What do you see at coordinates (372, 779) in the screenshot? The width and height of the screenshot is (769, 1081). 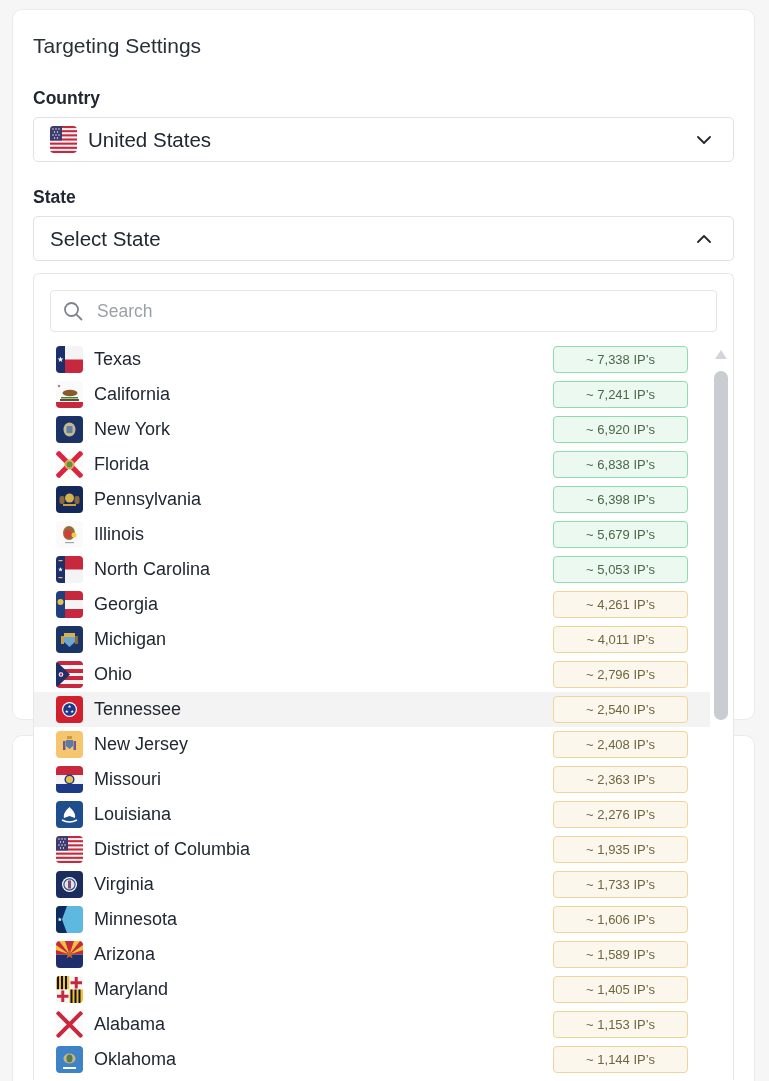 I see `state-option: Missouri ~ 2,363 IP’s` at bounding box center [372, 779].